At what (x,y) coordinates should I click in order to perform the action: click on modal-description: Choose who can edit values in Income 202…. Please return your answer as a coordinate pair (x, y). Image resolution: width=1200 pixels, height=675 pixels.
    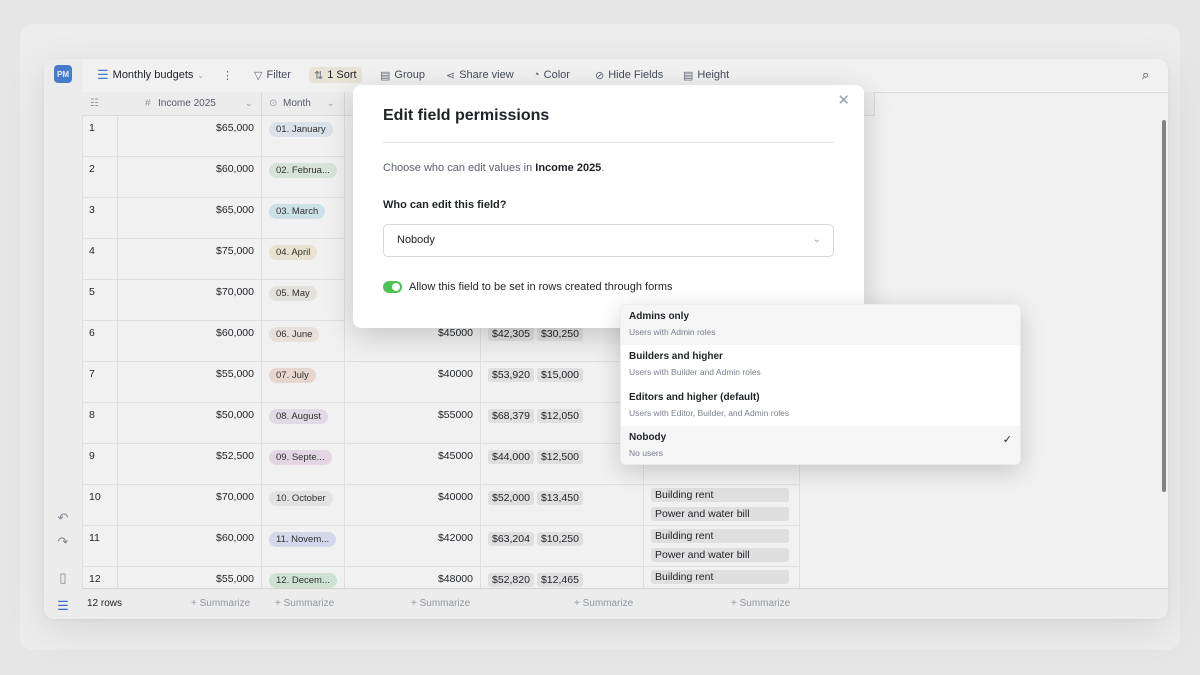
    Looking at the image, I should click on (493, 168).